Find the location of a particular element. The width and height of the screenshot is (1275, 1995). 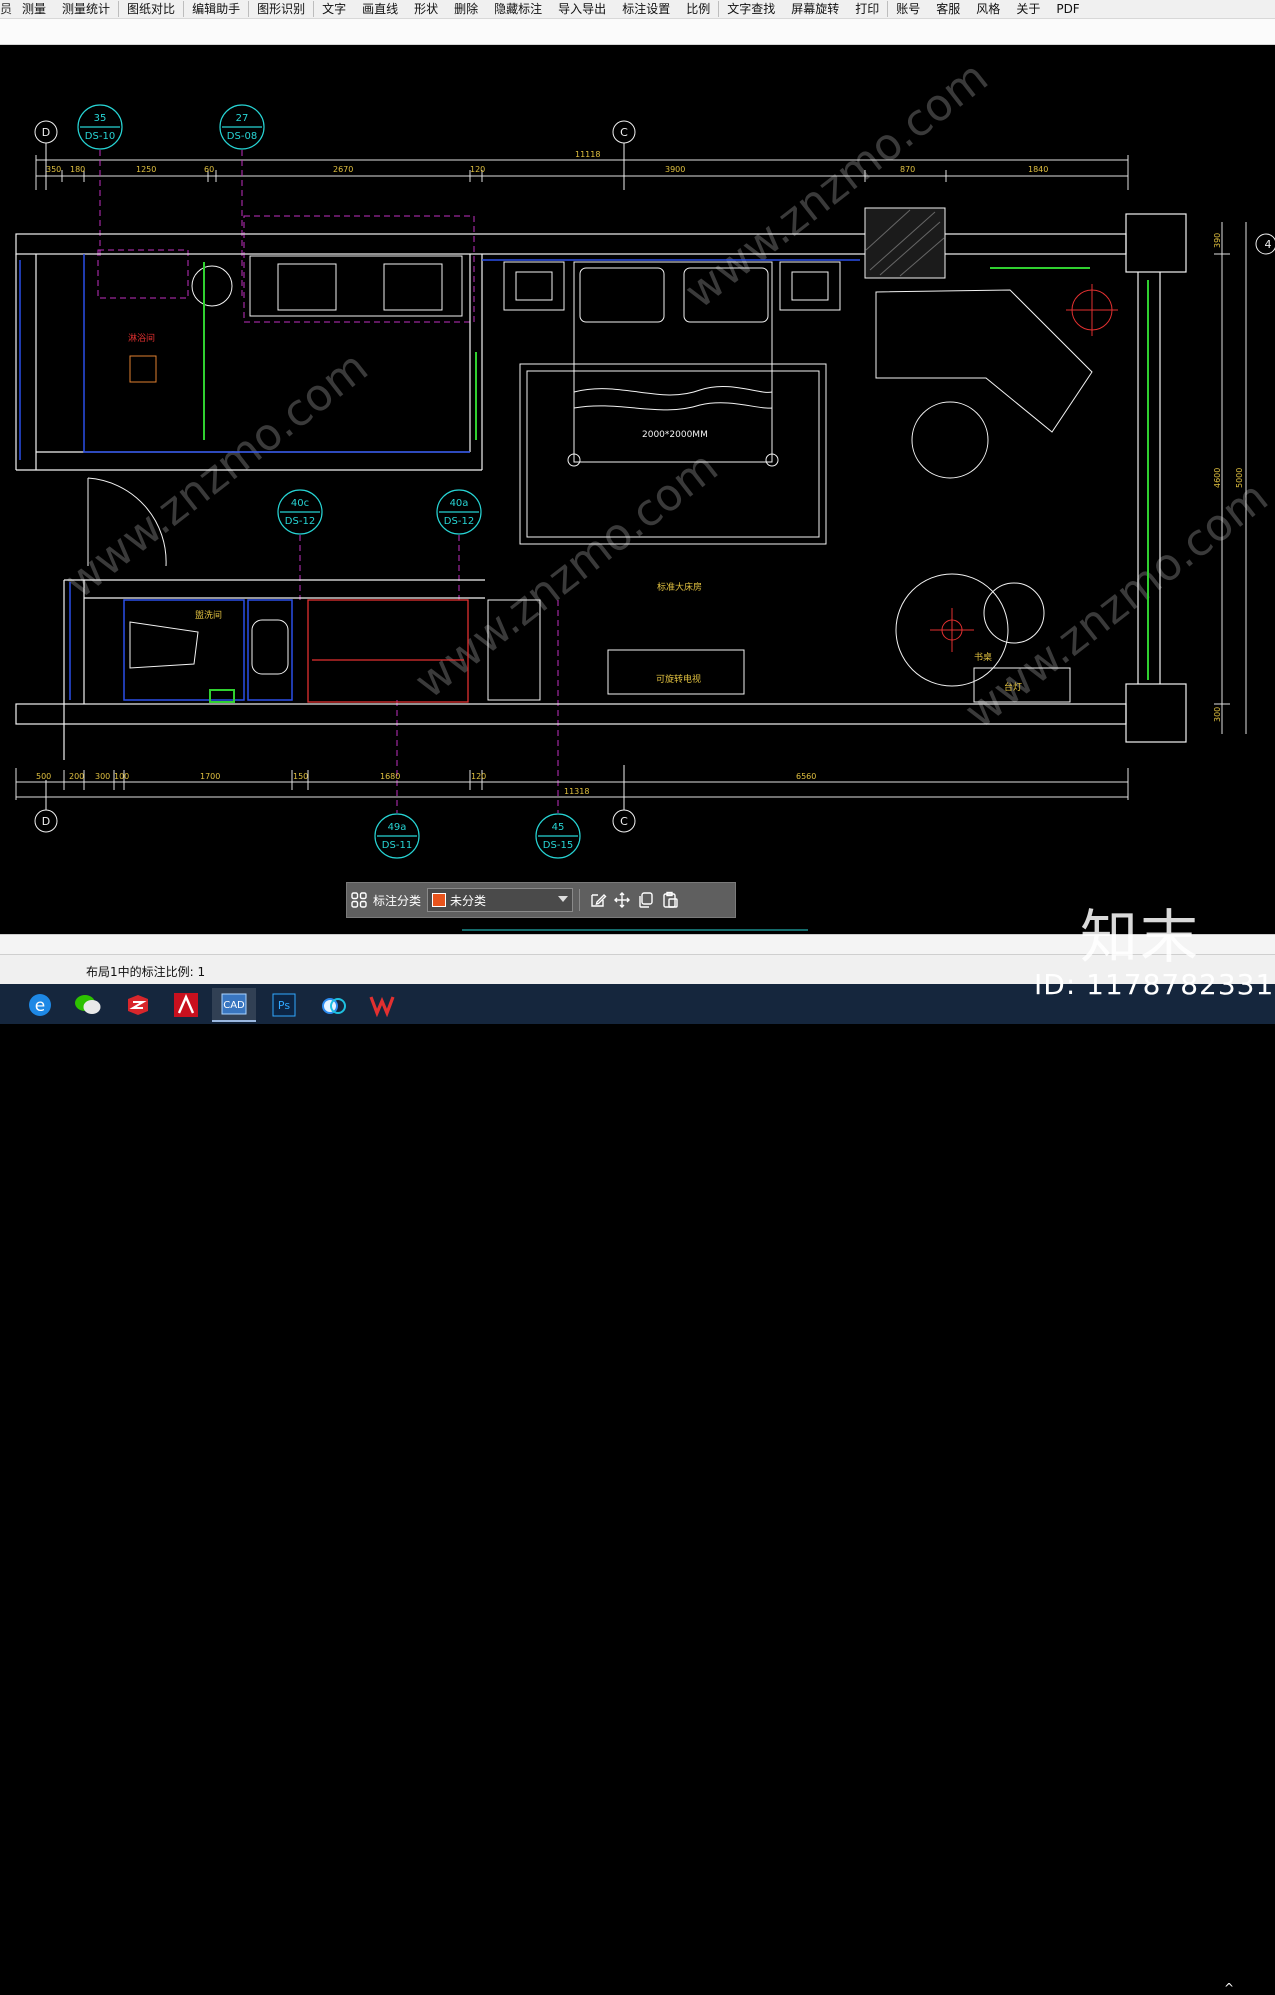

menu-item-support: 客服 is located at coordinates (948, 9).